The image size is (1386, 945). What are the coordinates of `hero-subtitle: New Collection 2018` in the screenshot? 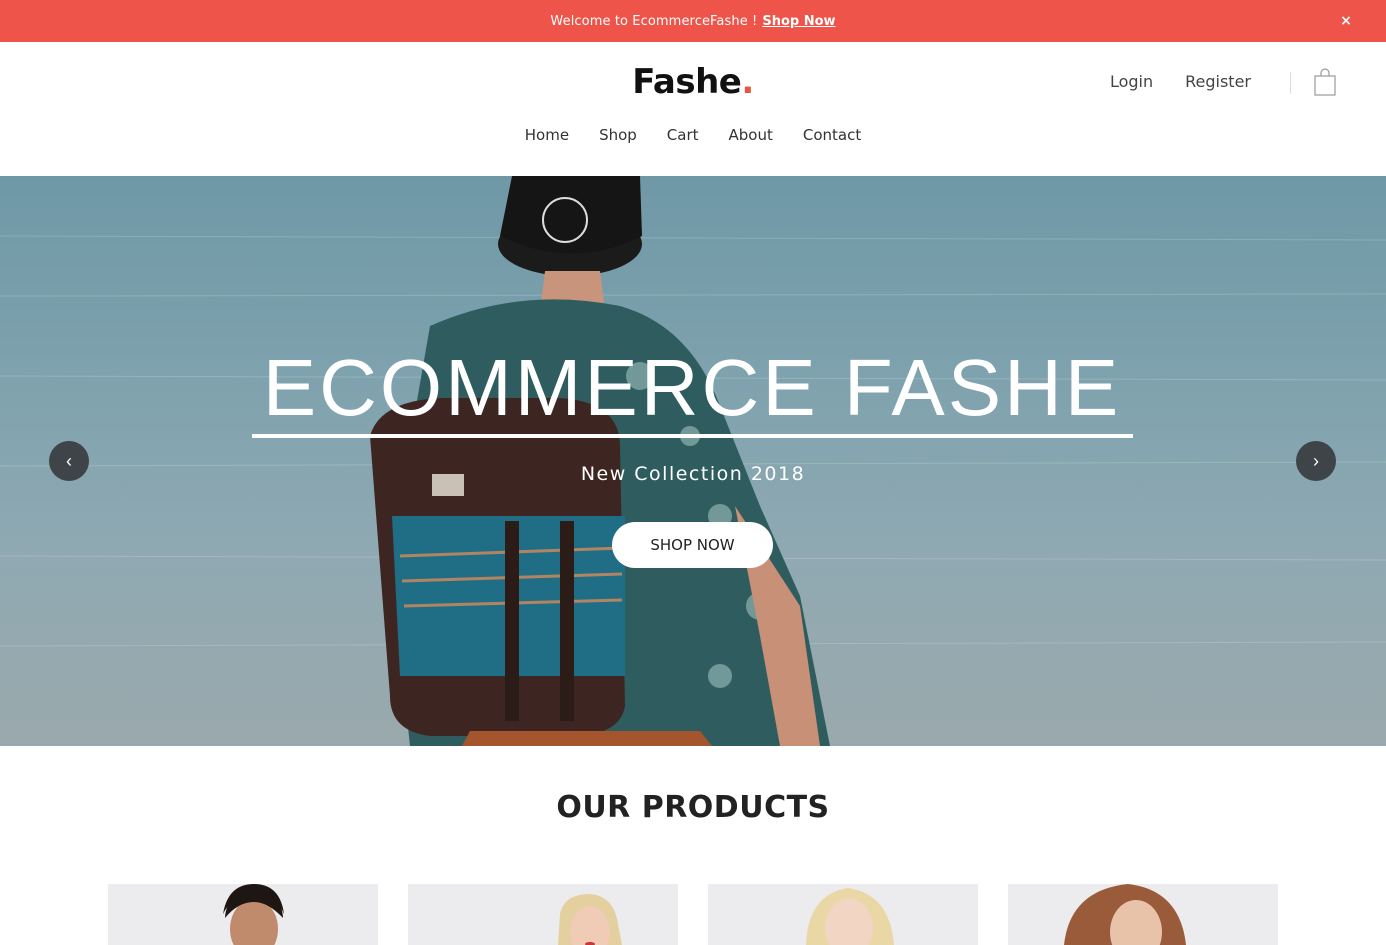 It's located at (693, 474).